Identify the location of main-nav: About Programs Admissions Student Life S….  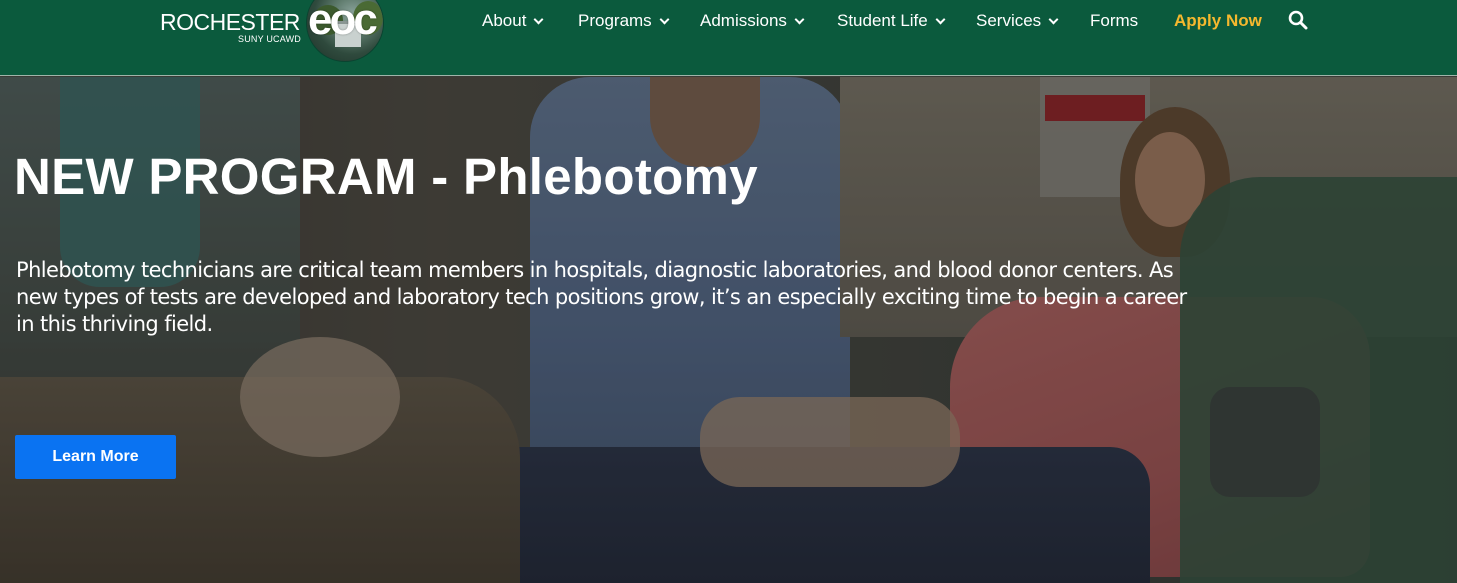
(728, 21).